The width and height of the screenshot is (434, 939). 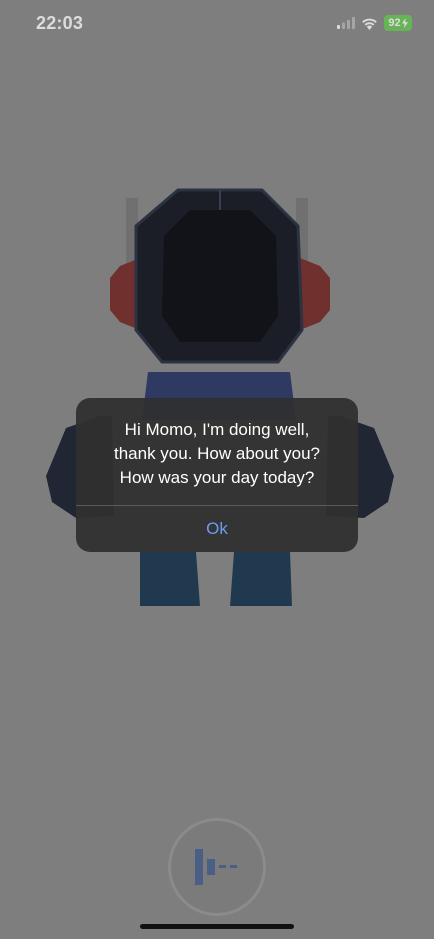 What do you see at coordinates (394, 23) in the screenshot?
I see `battery-level: 92` at bounding box center [394, 23].